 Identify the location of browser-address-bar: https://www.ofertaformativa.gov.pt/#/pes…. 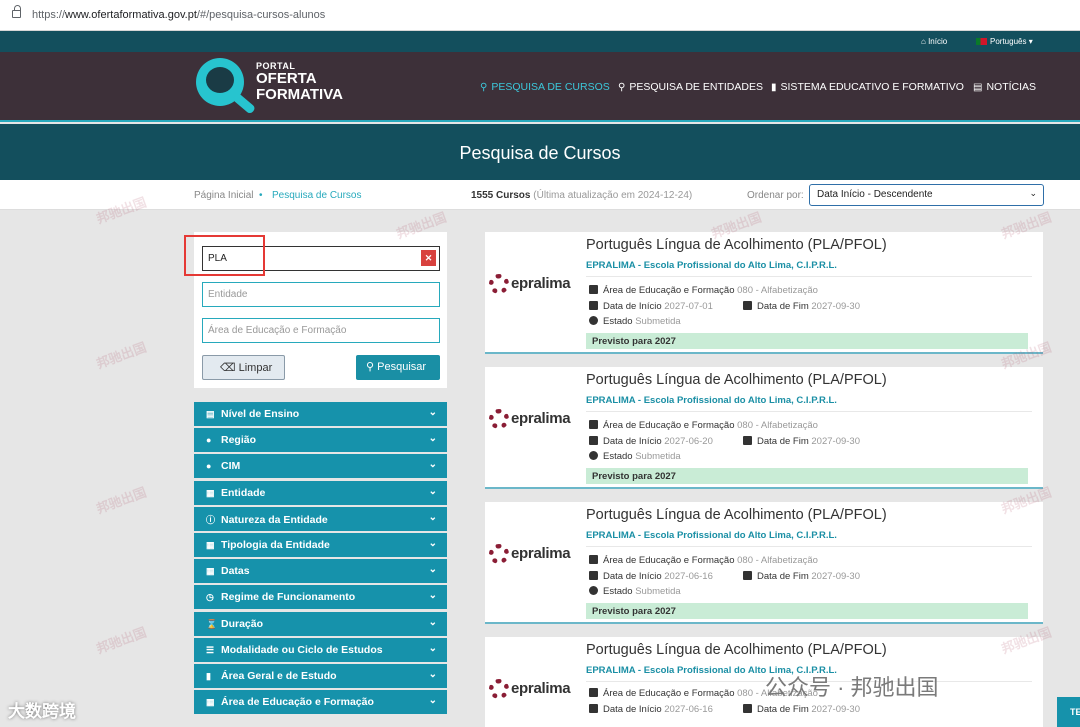
(540, 15).